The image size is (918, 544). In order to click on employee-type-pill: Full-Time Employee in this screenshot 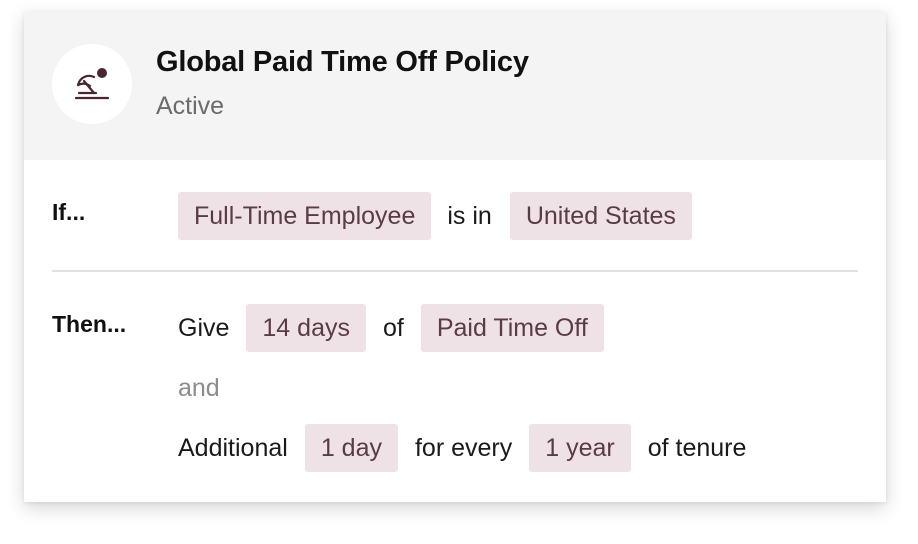, I will do `click(305, 216)`.